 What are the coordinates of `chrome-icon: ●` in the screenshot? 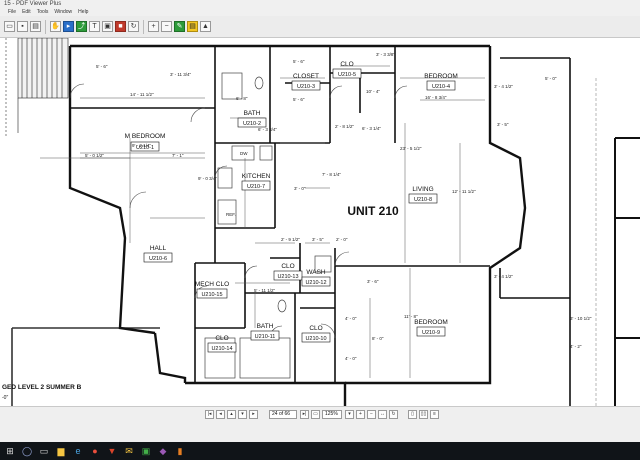 It's located at (95, 451).